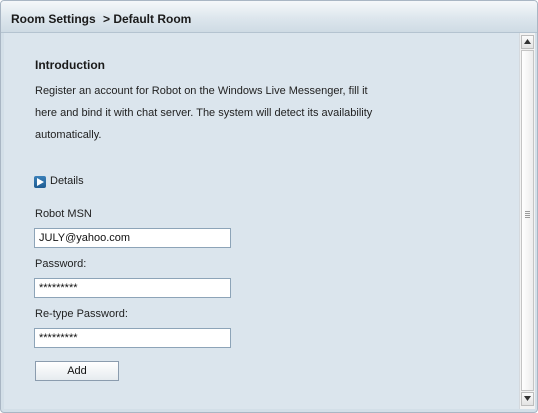 Image resolution: width=538 pixels, height=413 pixels. I want to click on retype-password-label: Re-type Password:, so click(81, 314).